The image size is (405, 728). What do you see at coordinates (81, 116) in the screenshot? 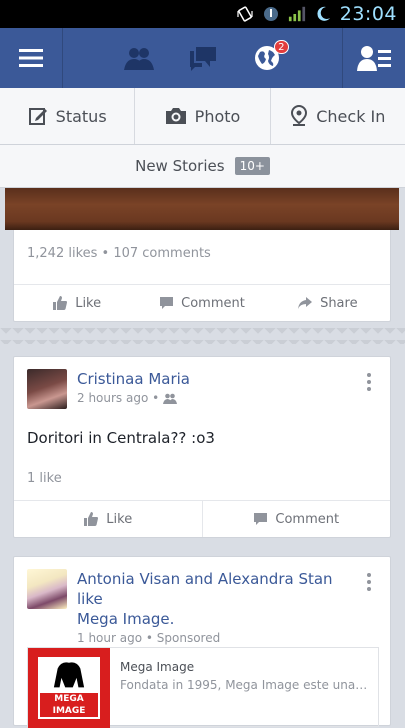
I see `status-label: Status` at bounding box center [81, 116].